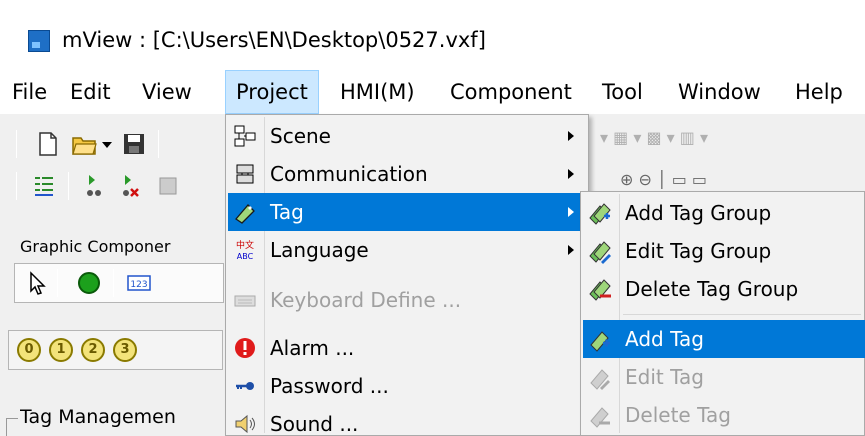 Image resolution: width=865 pixels, height=436 pixels. I want to click on numeric-display-icon: 123, so click(139, 283).